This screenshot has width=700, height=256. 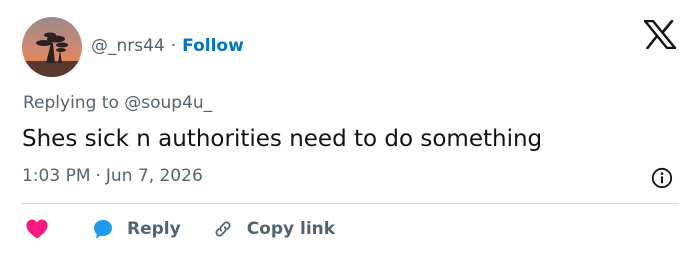 I want to click on action-bar: Reply Copy link, so click(x=180, y=229).